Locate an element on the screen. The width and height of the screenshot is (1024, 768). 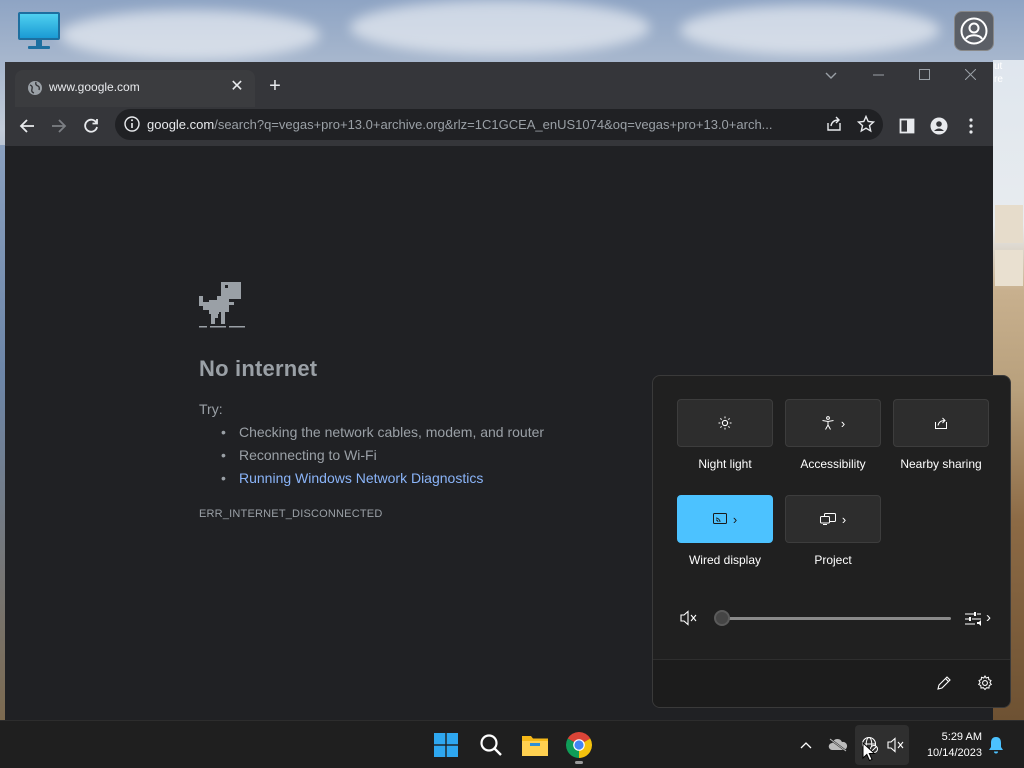
volume-tray-icon is located at coordinates (896, 745).